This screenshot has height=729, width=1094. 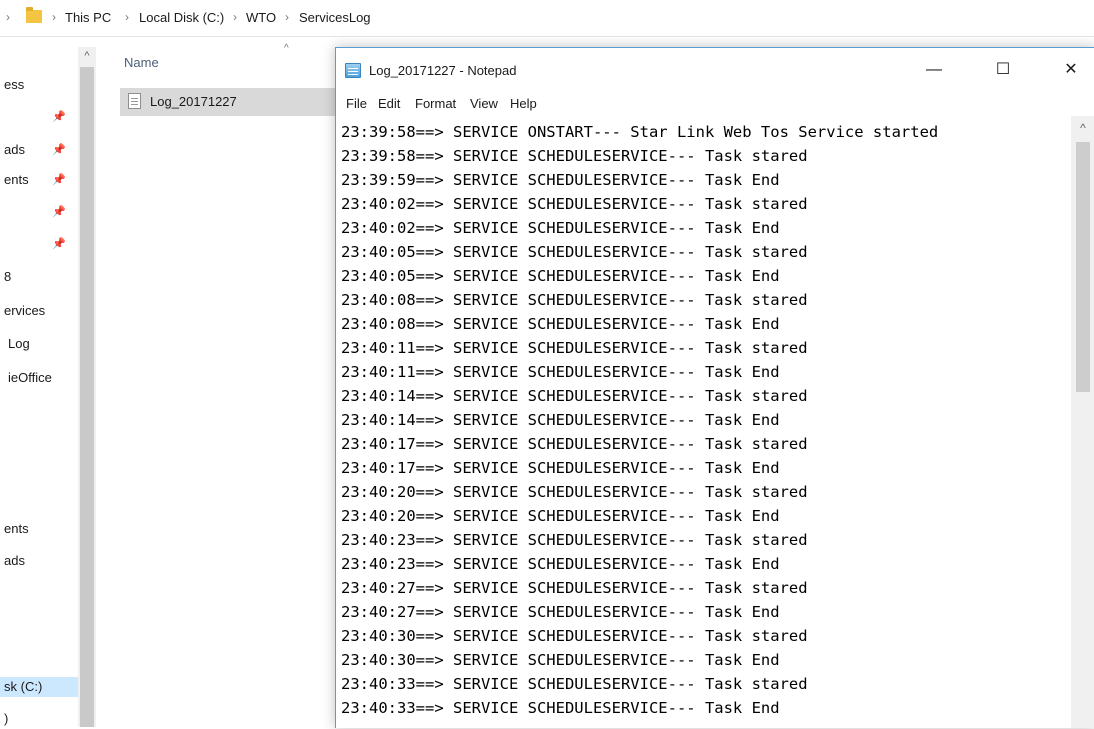 I want to click on breadcrumb-local-disk: Local Disk (C:), so click(x=181, y=17).